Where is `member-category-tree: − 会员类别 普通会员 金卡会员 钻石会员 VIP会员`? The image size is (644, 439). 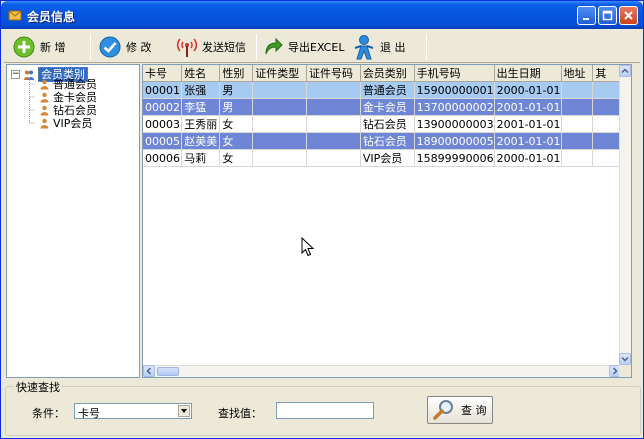
member-category-tree: − 会员类别 普通会员 金卡会员 钻石会员 VIP会员 is located at coordinates (73, 221).